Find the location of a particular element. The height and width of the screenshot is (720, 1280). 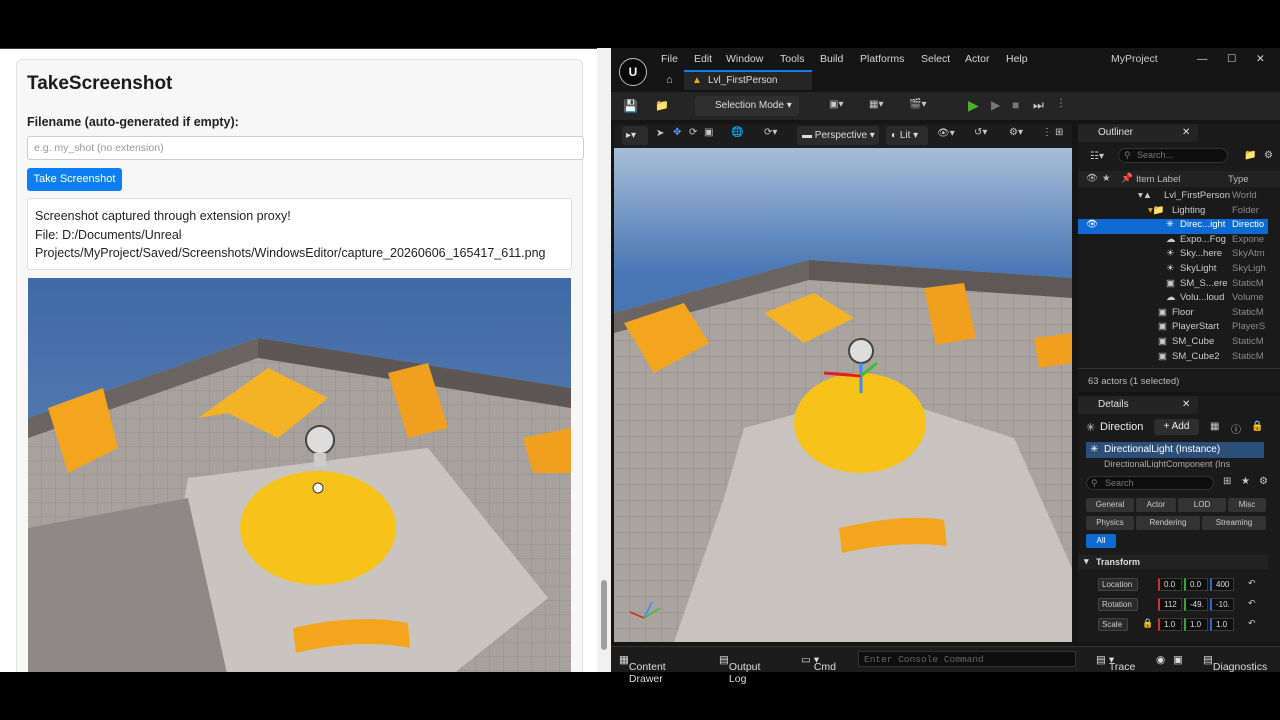

scale-y: 1.0 is located at coordinates (1196, 624).